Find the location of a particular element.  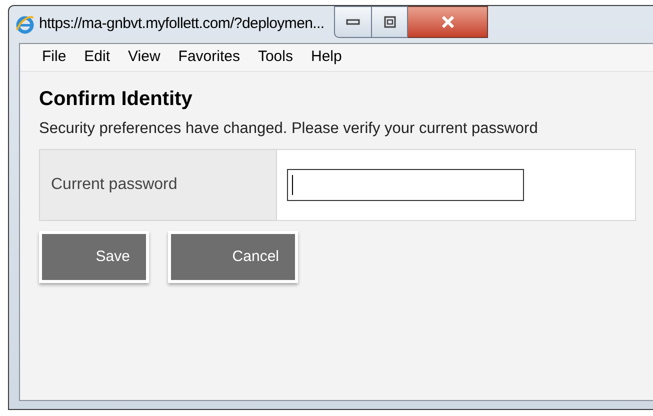

menu-item: Edit is located at coordinates (97, 57).